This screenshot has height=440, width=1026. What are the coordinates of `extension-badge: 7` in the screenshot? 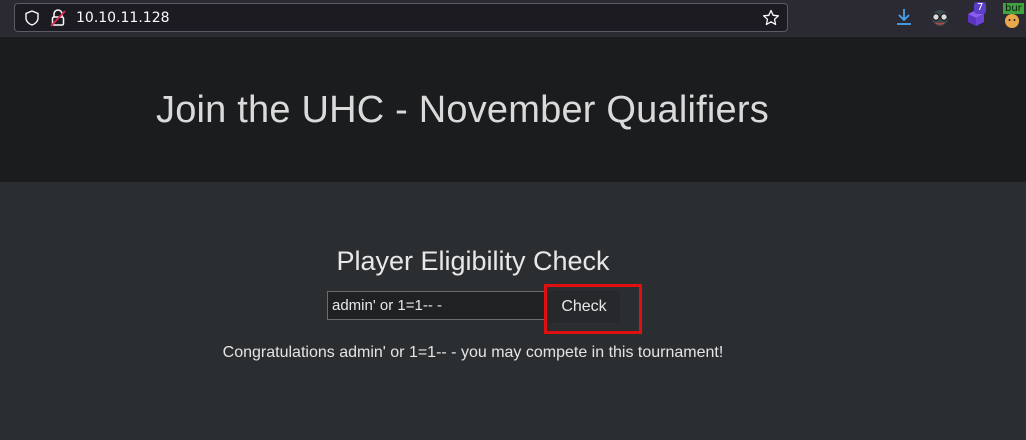 It's located at (980, 8).